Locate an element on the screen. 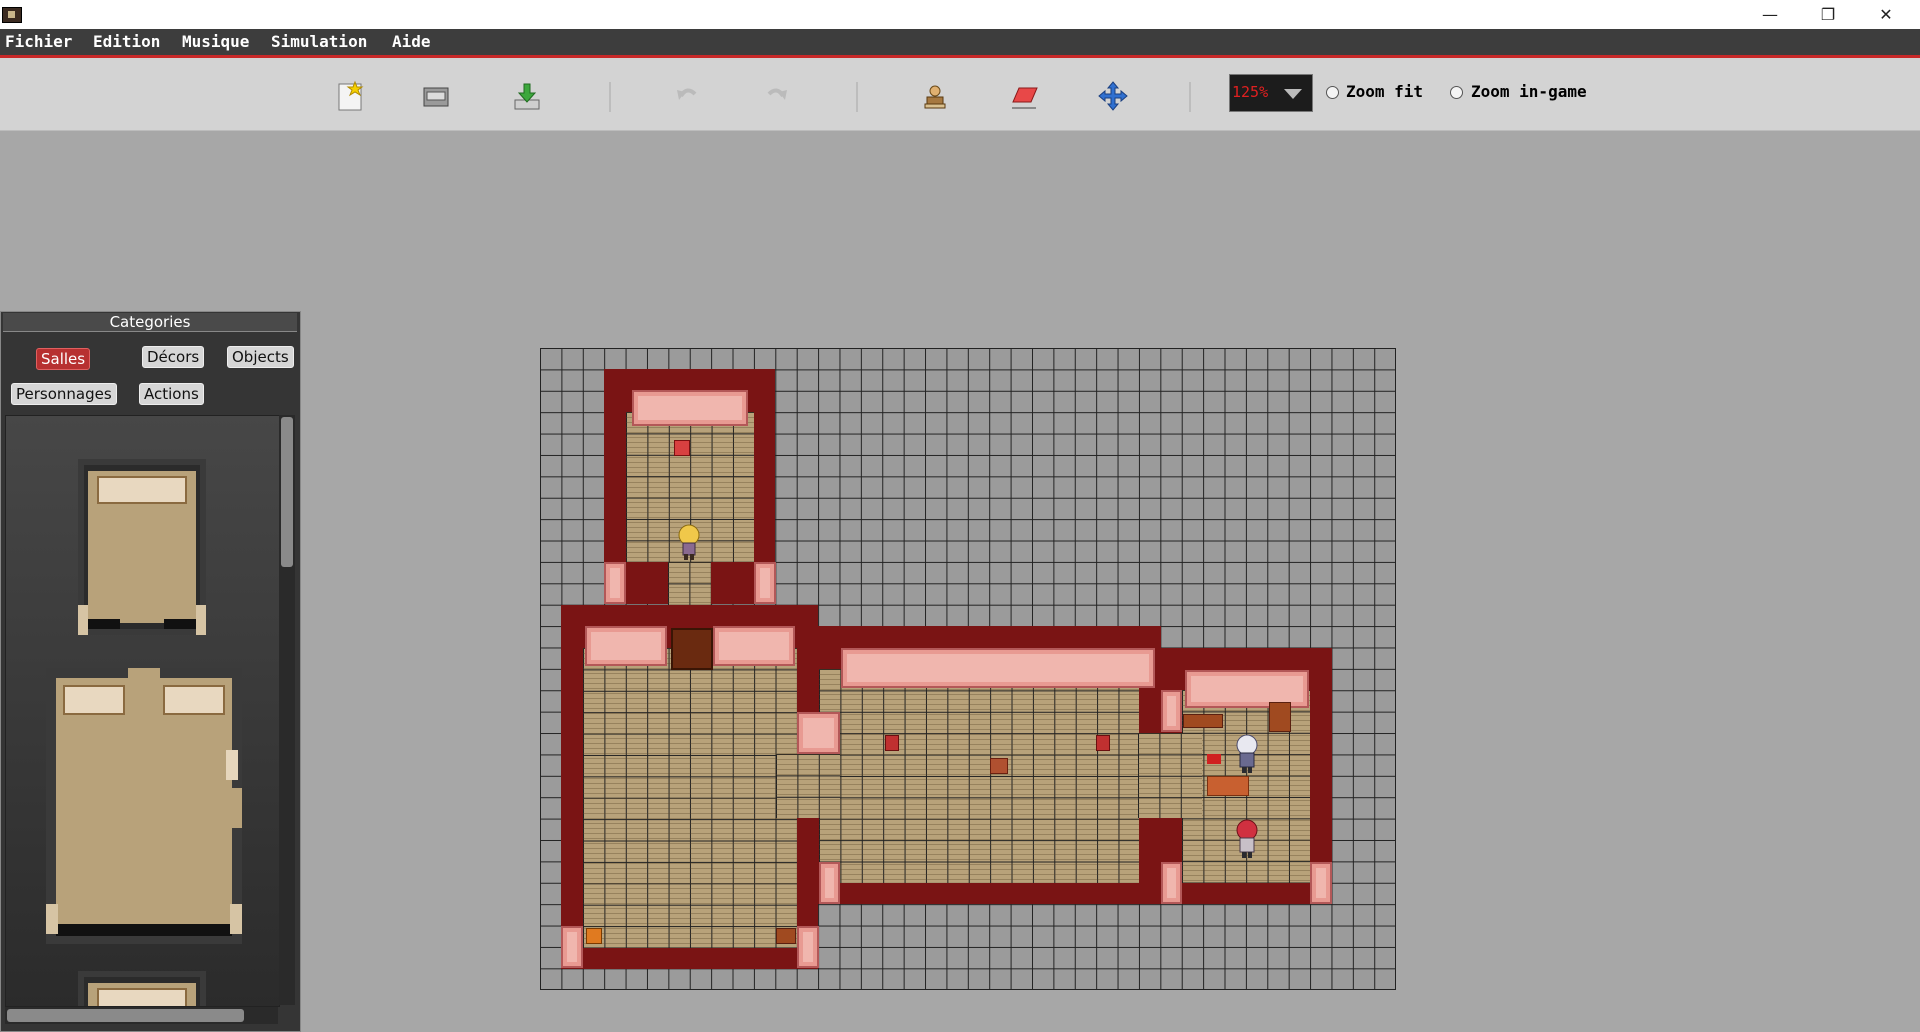  close-button: ✕ is located at coordinates (1886, 14).